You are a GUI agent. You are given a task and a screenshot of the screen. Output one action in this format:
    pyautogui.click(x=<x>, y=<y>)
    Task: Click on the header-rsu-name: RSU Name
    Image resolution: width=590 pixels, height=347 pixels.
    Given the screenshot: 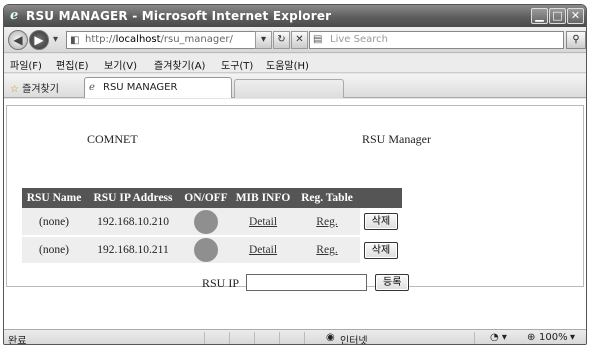 What is the action you would take?
    pyautogui.click(x=54, y=198)
    